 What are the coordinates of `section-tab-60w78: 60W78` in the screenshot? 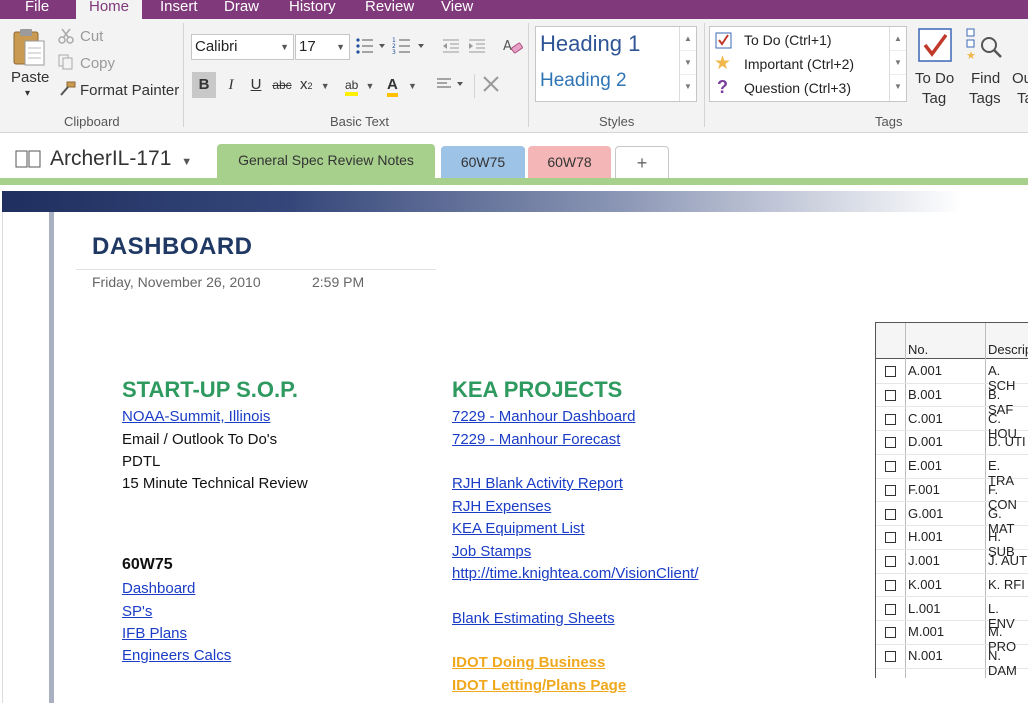 It's located at (569, 162).